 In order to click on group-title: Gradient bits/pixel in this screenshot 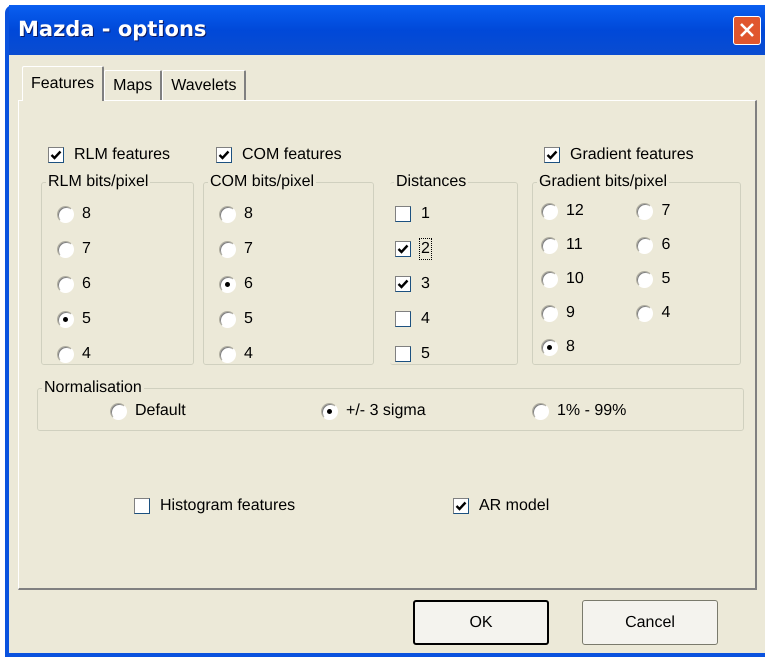, I will do `click(603, 182)`.